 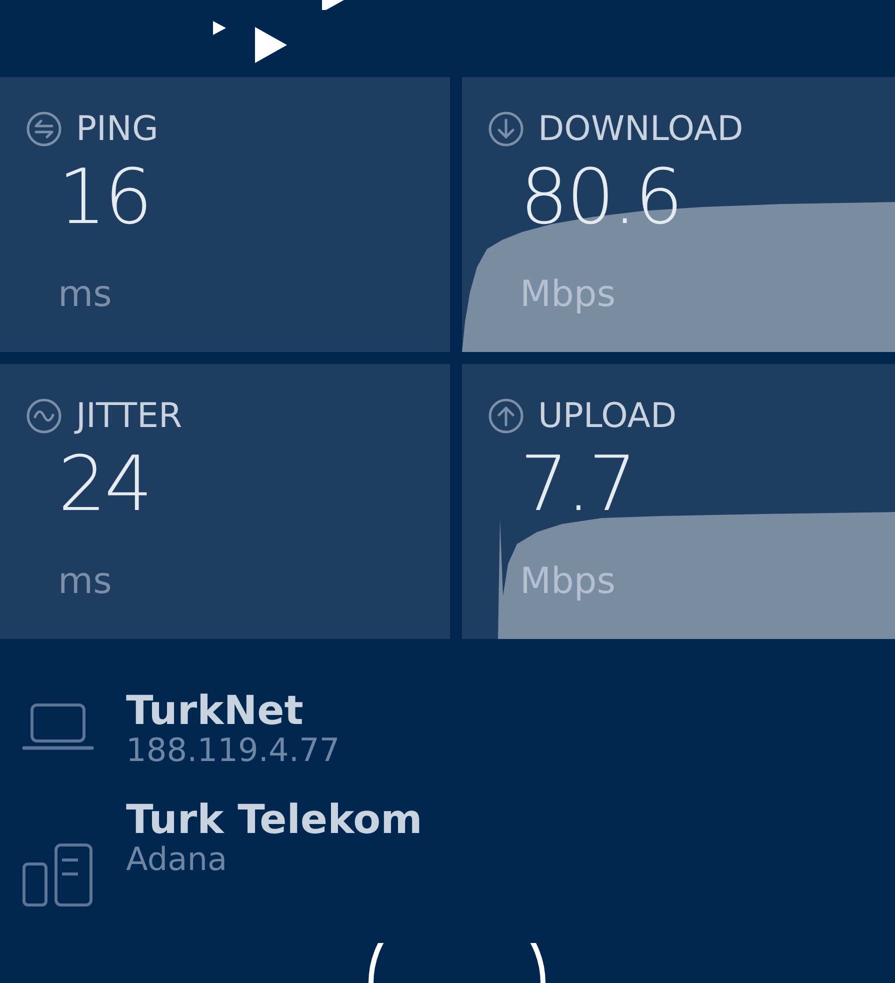 What do you see at coordinates (44, 129) in the screenshot?
I see `swap-icon` at bounding box center [44, 129].